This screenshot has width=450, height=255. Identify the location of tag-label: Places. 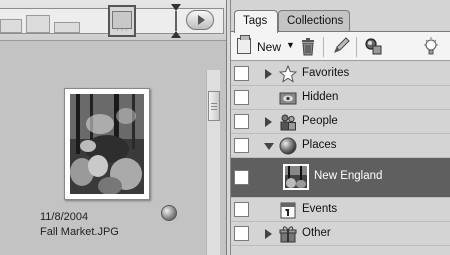
(319, 145).